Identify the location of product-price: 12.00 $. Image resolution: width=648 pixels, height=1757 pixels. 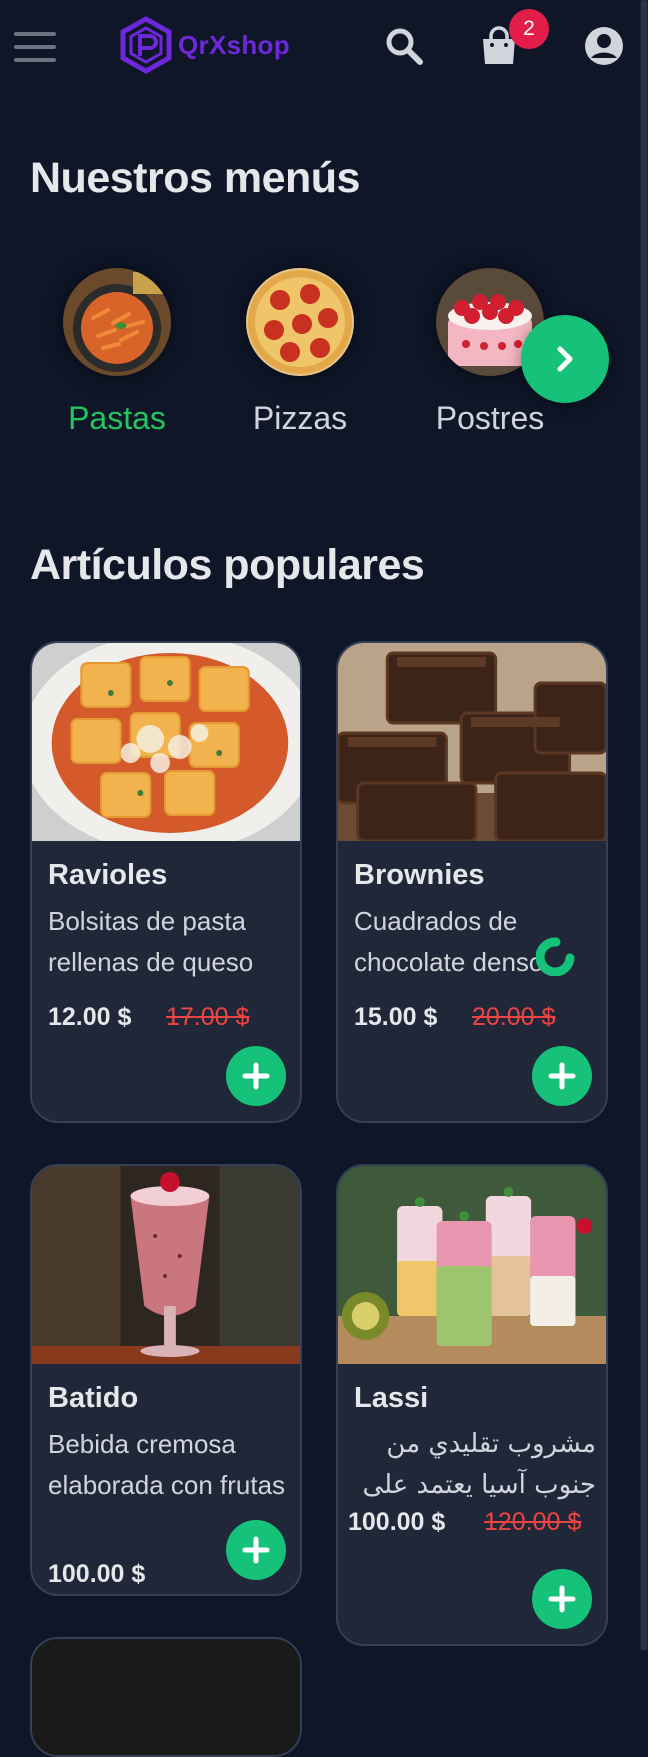
(90, 1017).